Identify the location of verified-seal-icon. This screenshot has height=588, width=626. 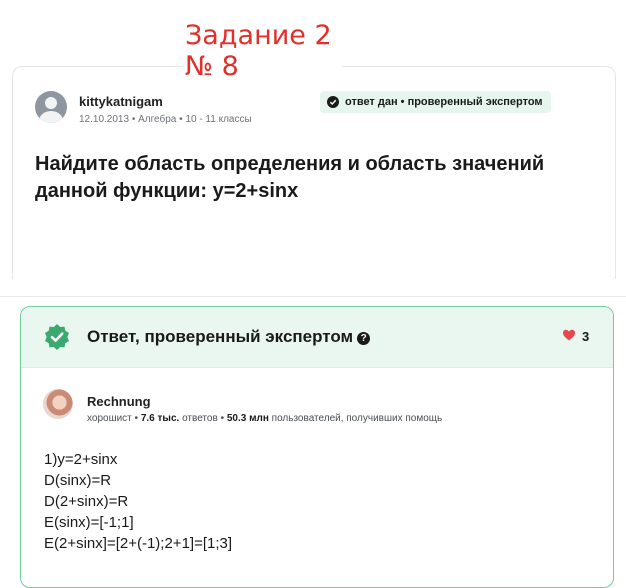
(57, 337).